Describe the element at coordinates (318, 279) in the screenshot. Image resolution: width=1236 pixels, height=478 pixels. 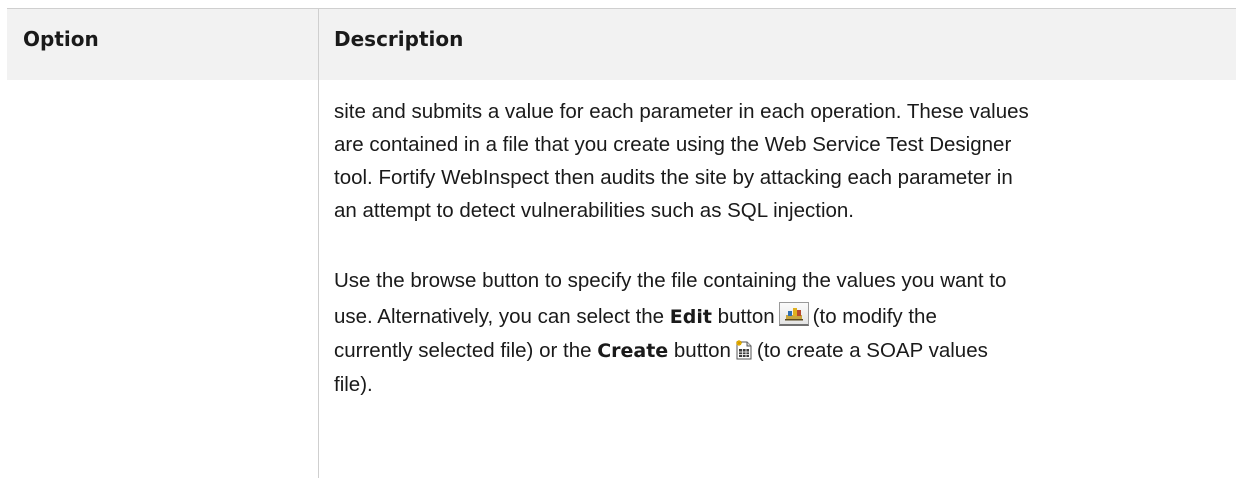
I see `body-column-divider` at that location.